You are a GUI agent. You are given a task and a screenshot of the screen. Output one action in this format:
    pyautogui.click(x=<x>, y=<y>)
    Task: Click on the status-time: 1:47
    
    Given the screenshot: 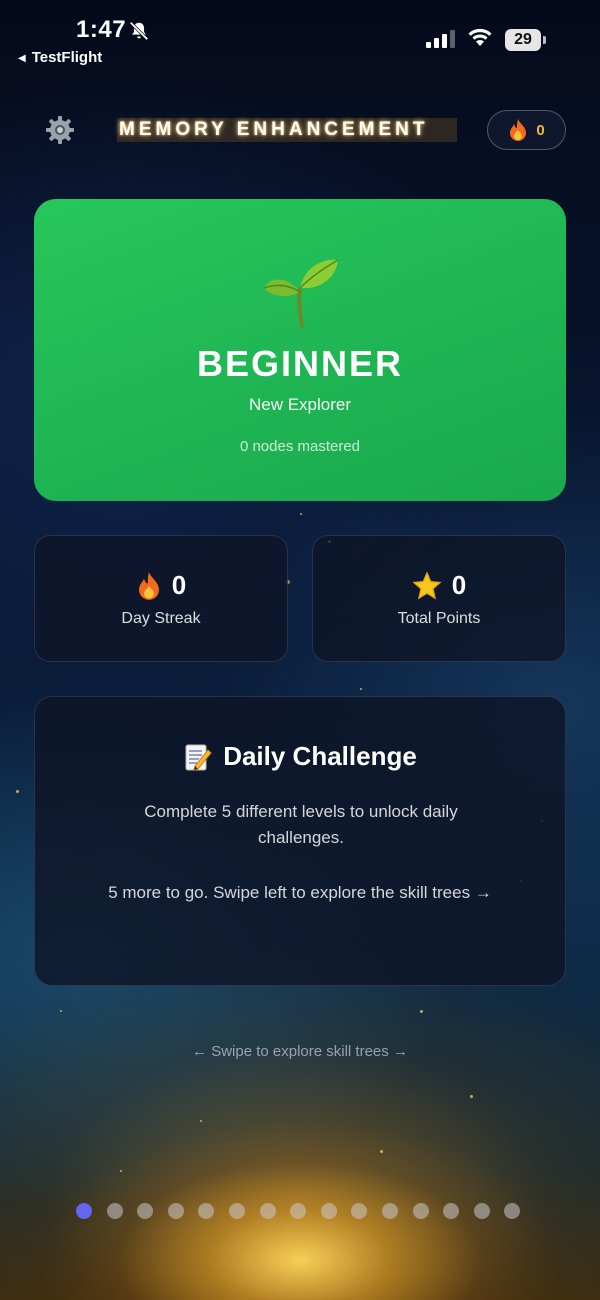 What is the action you would take?
    pyautogui.click(x=101, y=29)
    